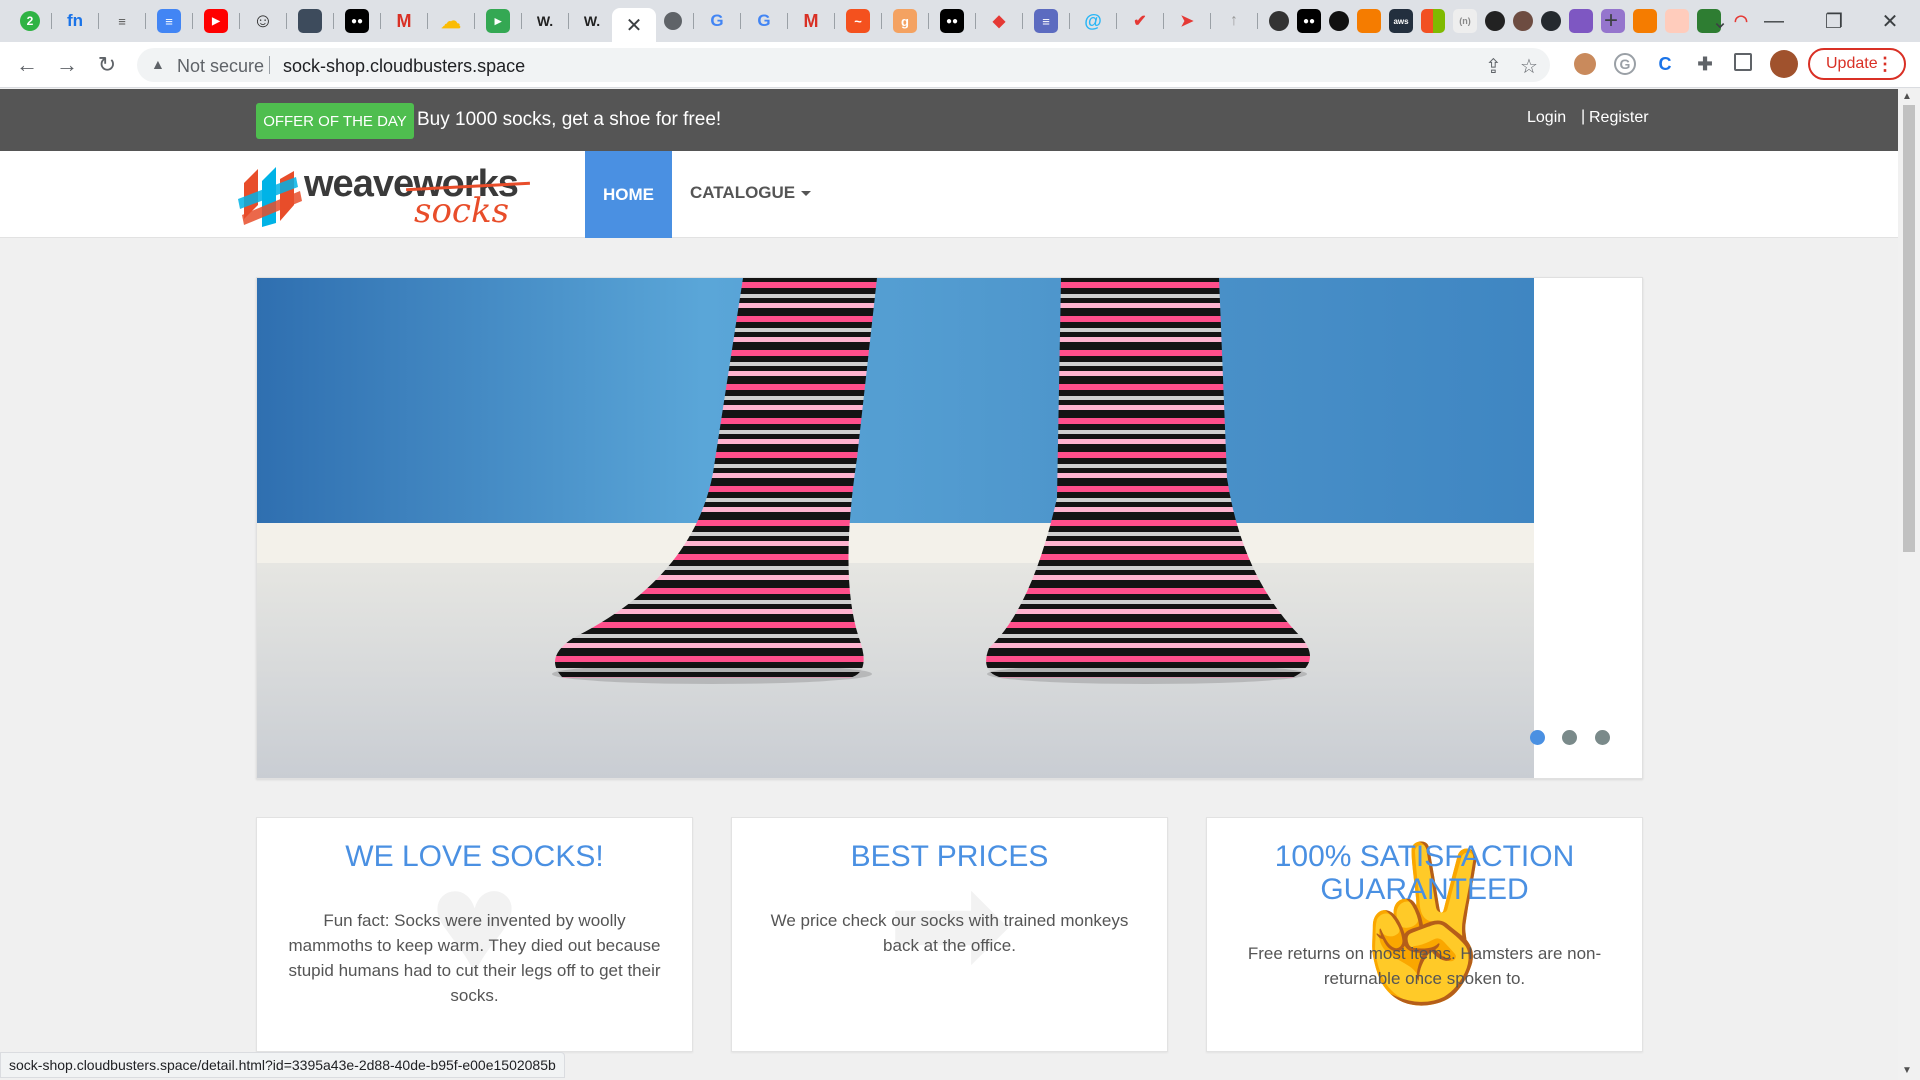 The image size is (1920, 1080). I want to click on tab-favicon-g-orange: g, so click(905, 21).